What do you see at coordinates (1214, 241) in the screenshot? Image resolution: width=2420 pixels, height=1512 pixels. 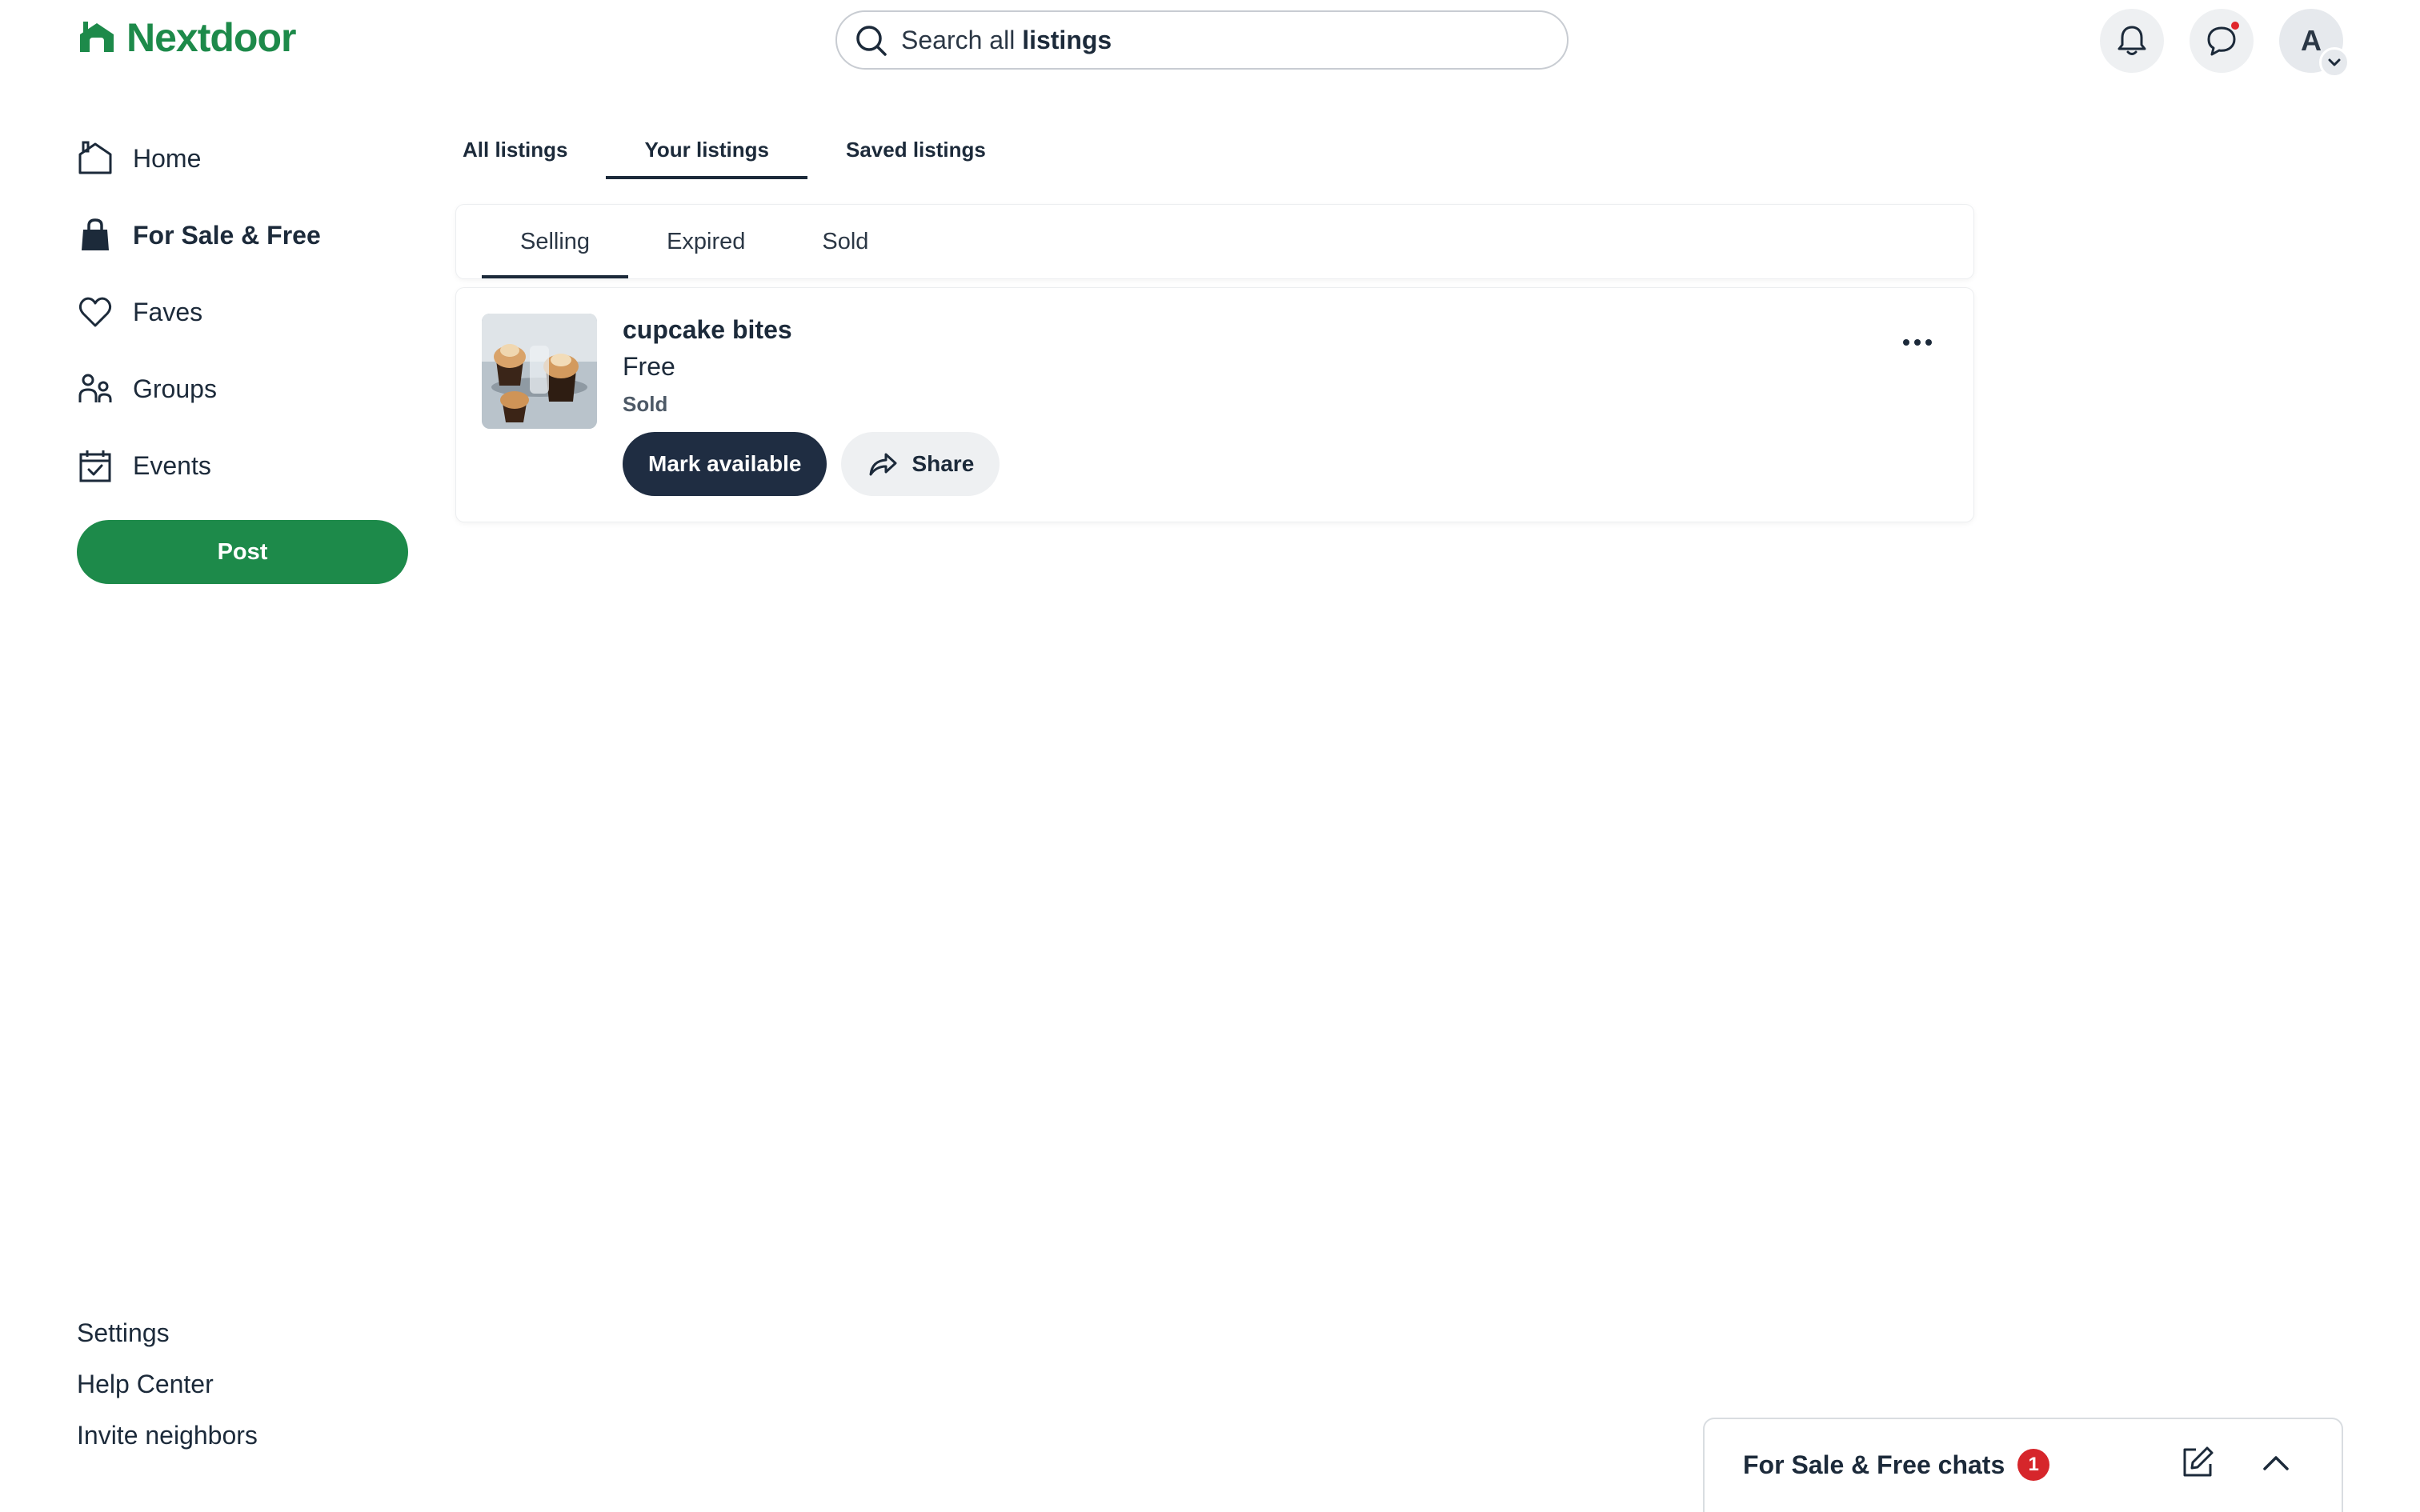 I see `status-tabs: Selling Expired Sold` at bounding box center [1214, 241].